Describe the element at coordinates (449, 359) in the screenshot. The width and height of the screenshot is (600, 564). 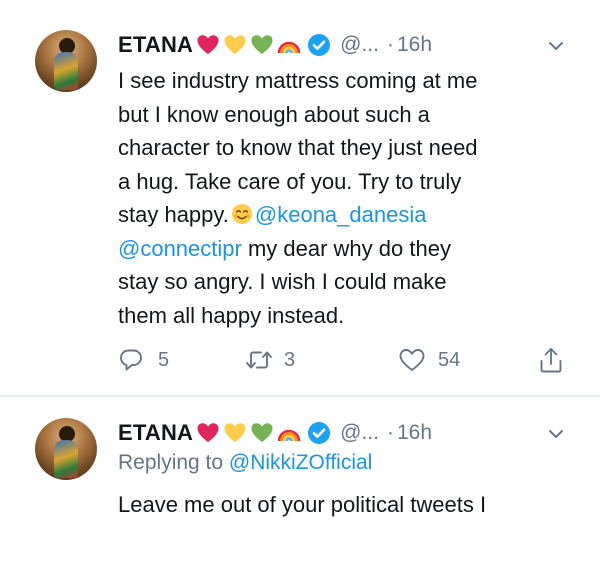
I see `like-count: 54` at that location.